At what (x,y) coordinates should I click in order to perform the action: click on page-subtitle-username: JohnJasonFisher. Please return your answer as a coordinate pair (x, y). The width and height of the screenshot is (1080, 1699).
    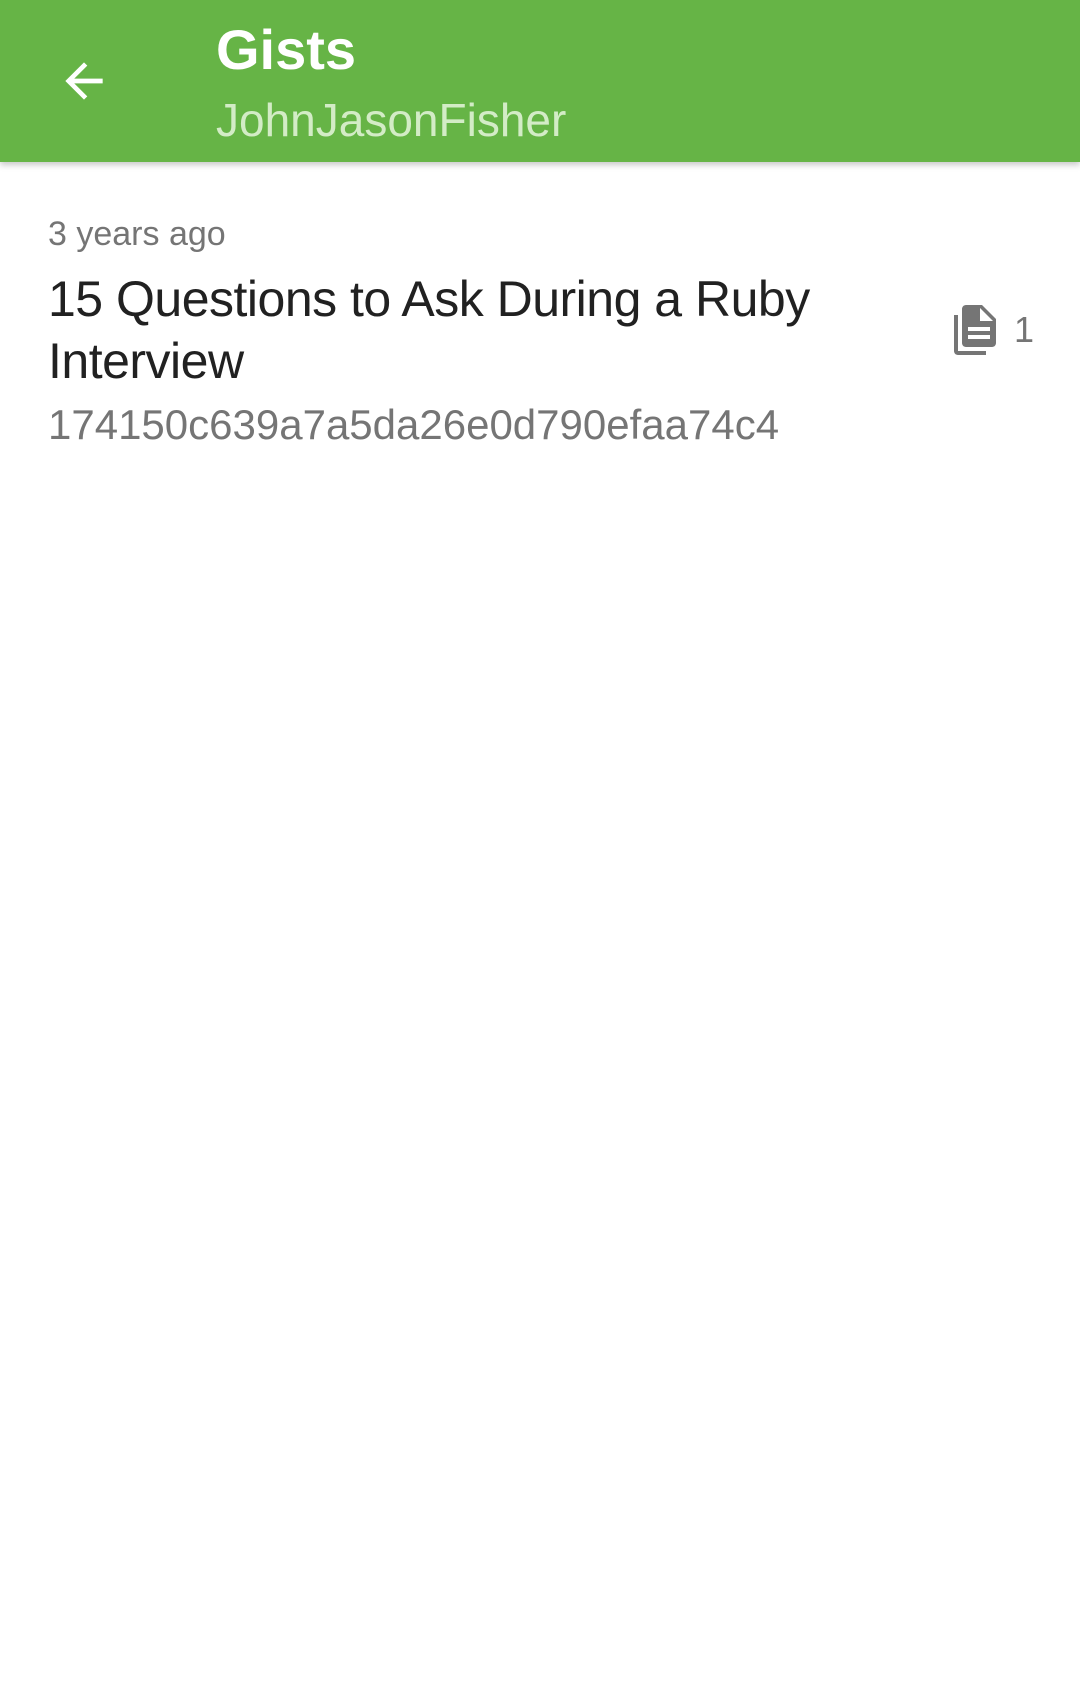
    Looking at the image, I should click on (391, 120).